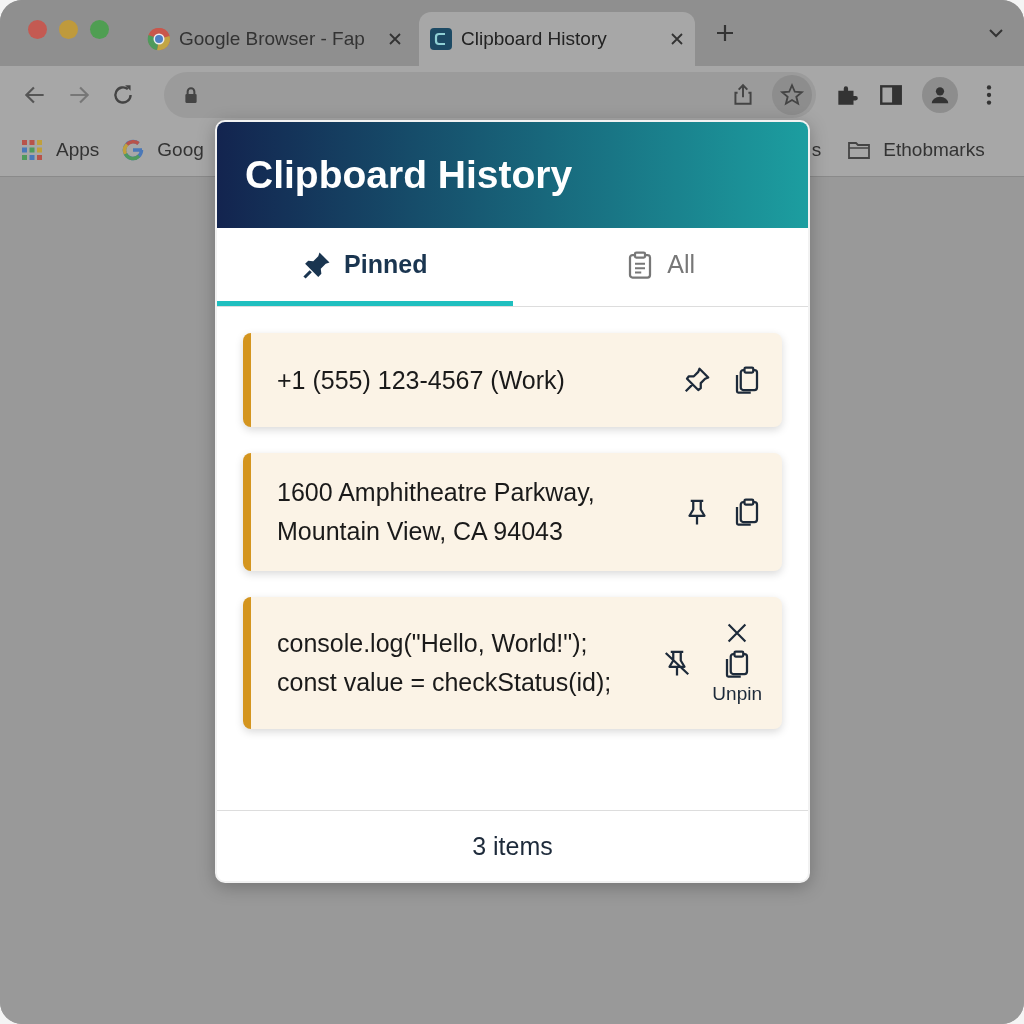  What do you see at coordinates (534, 39) in the screenshot?
I see `tab-title: Clipboard History` at bounding box center [534, 39].